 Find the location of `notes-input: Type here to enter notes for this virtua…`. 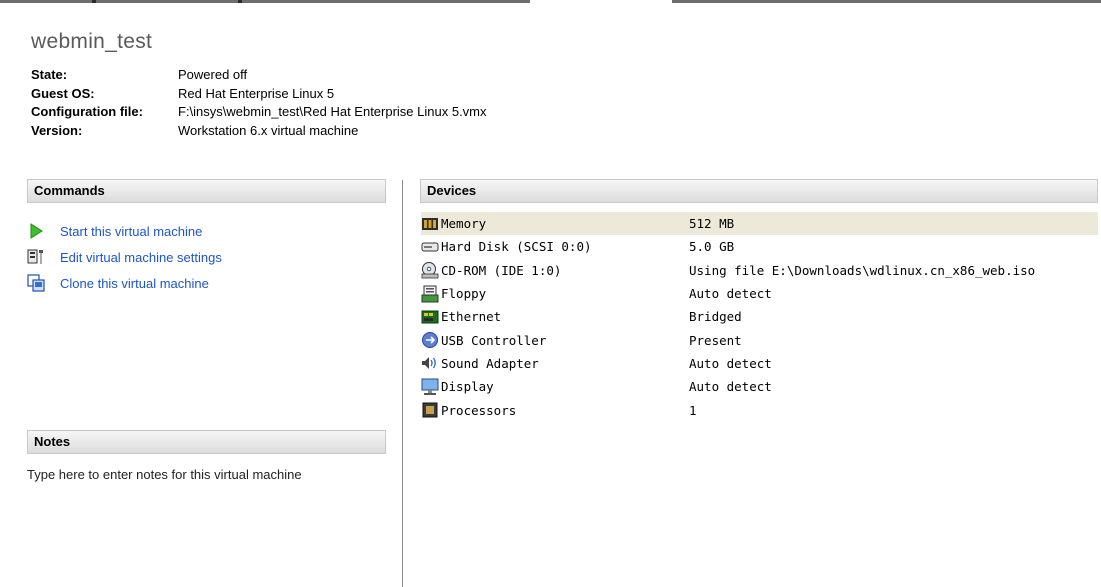

notes-input: Type here to enter notes for this virtua… is located at coordinates (164, 474).